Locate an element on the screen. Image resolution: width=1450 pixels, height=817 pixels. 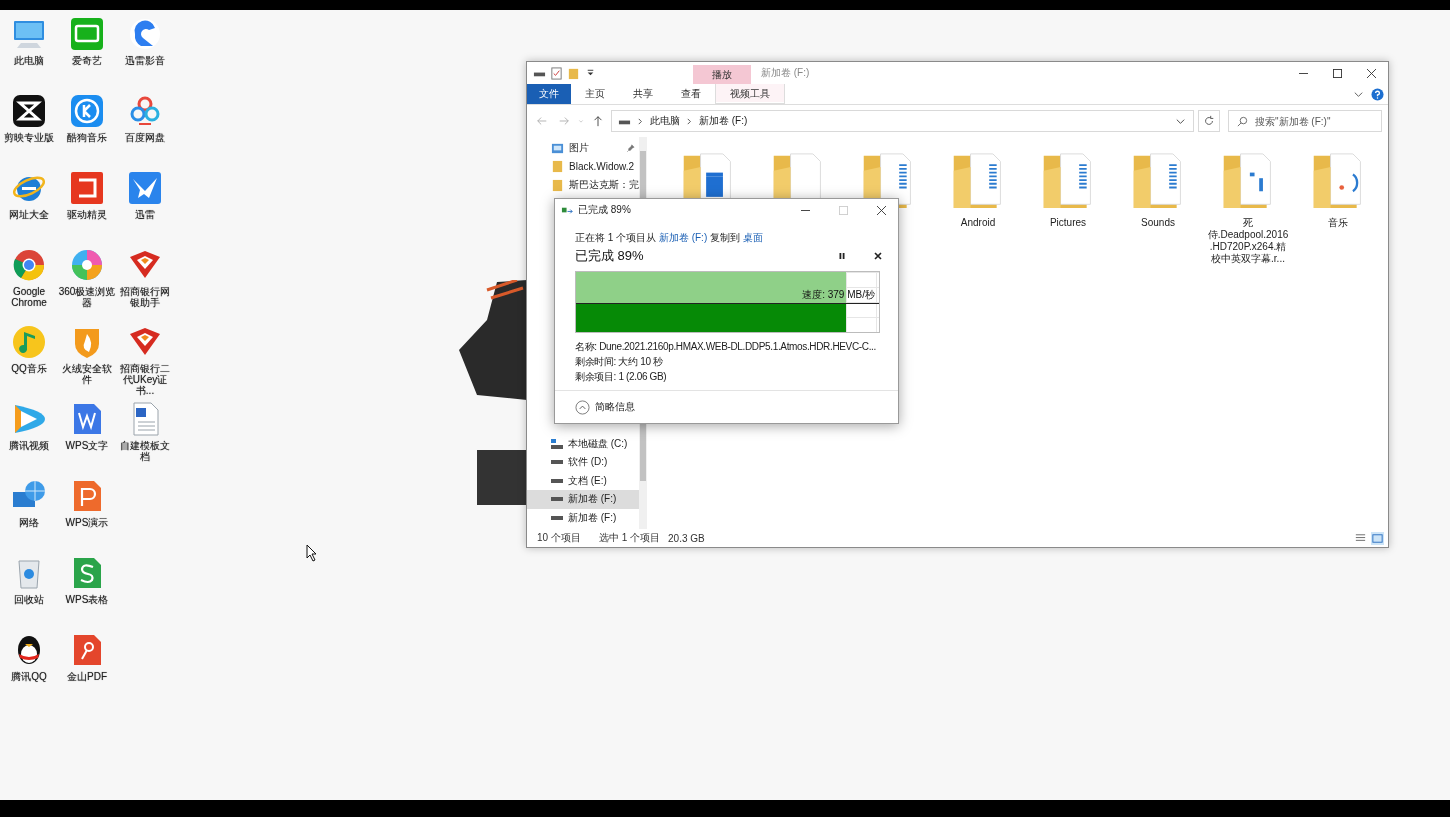
copy-message: 正在将 1 个项目从 新加卷 (F:) 复制到 桌面 is located at coordinates (669, 238).